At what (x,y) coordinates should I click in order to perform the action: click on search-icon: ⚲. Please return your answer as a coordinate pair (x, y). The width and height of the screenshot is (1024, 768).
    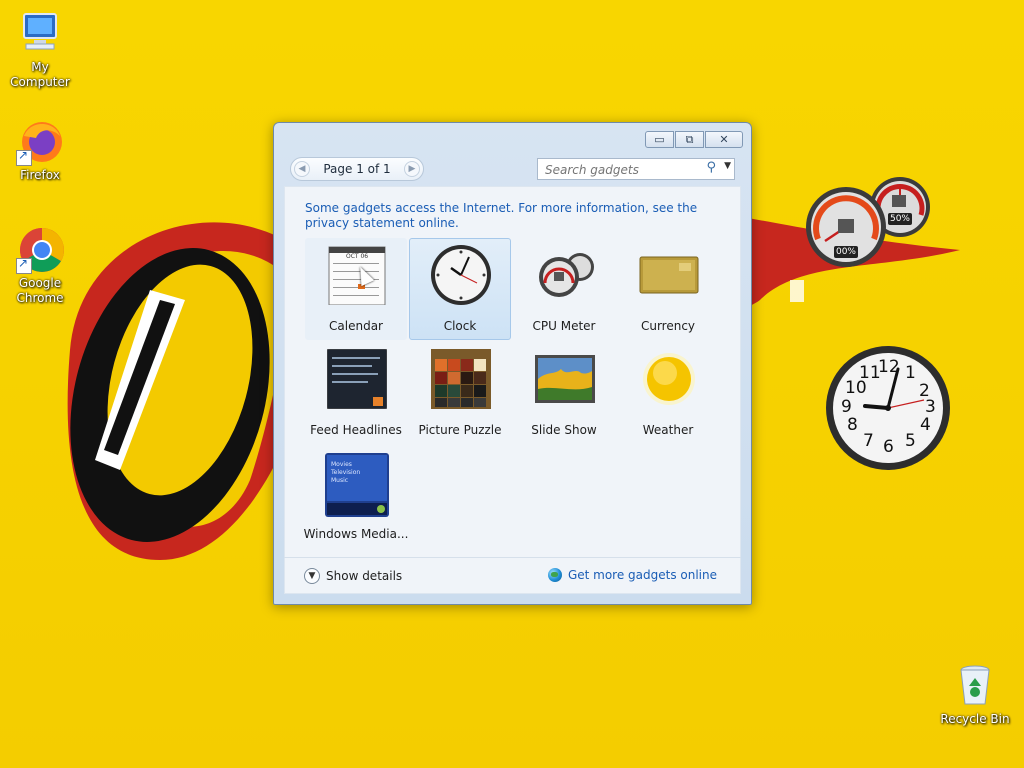
    Looking at the image, I should click on (711, 167).